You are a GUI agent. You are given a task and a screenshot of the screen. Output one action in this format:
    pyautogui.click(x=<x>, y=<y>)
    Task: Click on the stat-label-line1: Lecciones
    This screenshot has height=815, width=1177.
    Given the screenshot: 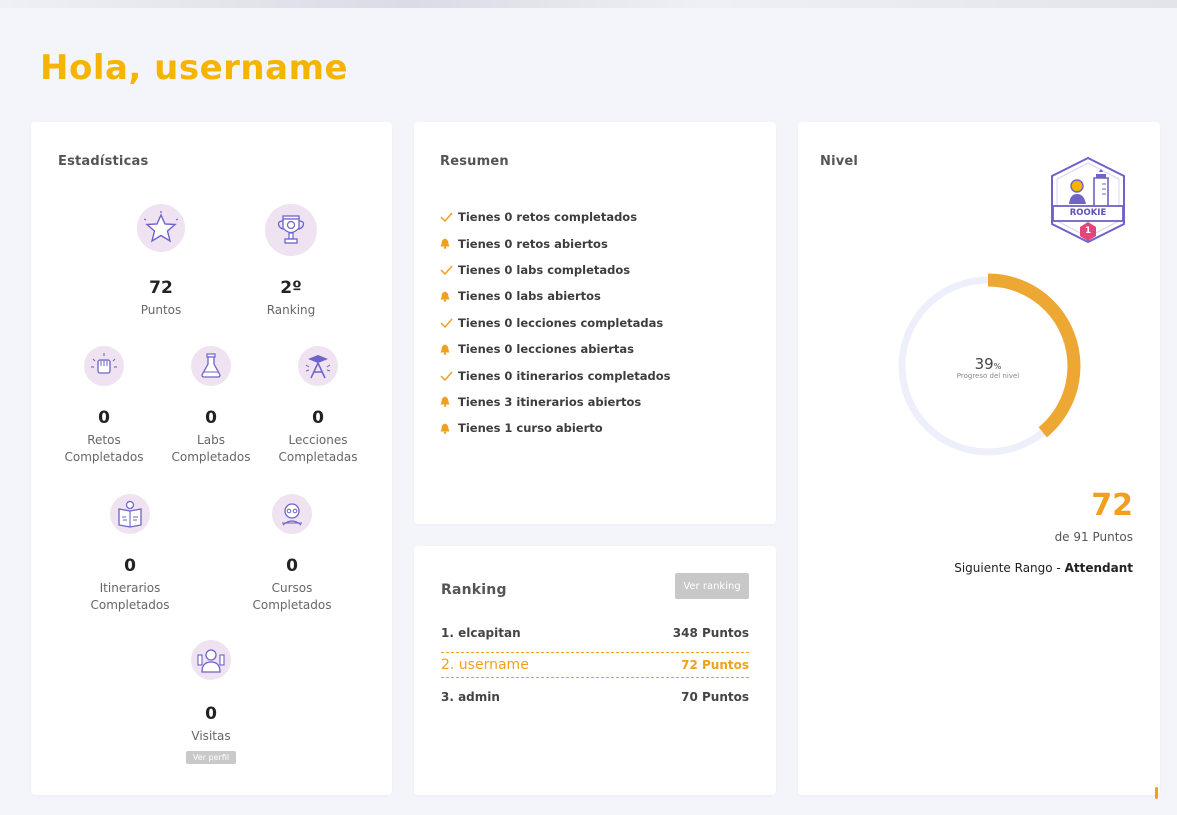 What is the action you would take?
    pyautogui.click(x=318, y=440)
    